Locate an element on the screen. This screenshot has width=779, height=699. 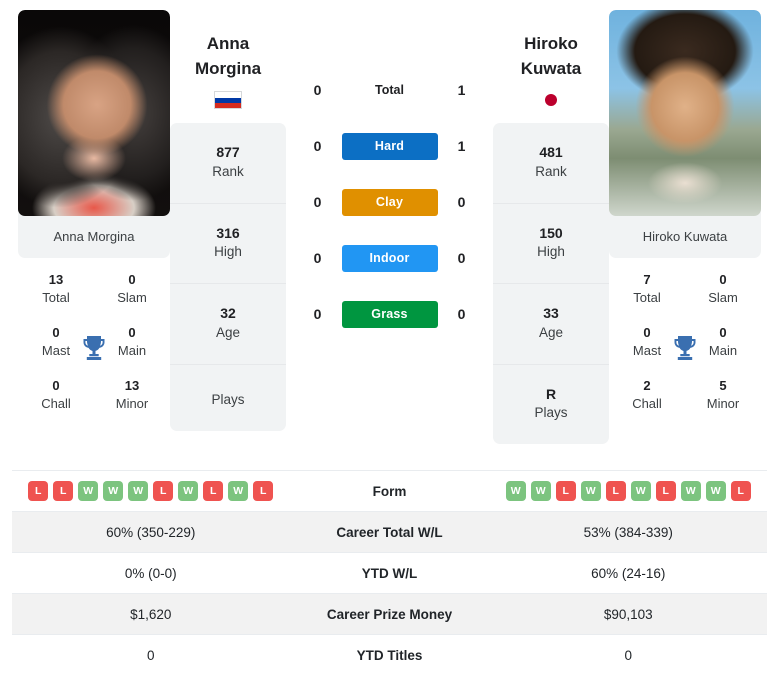
right-titles-chall-label: Chall is located at coordinates (647, 403).